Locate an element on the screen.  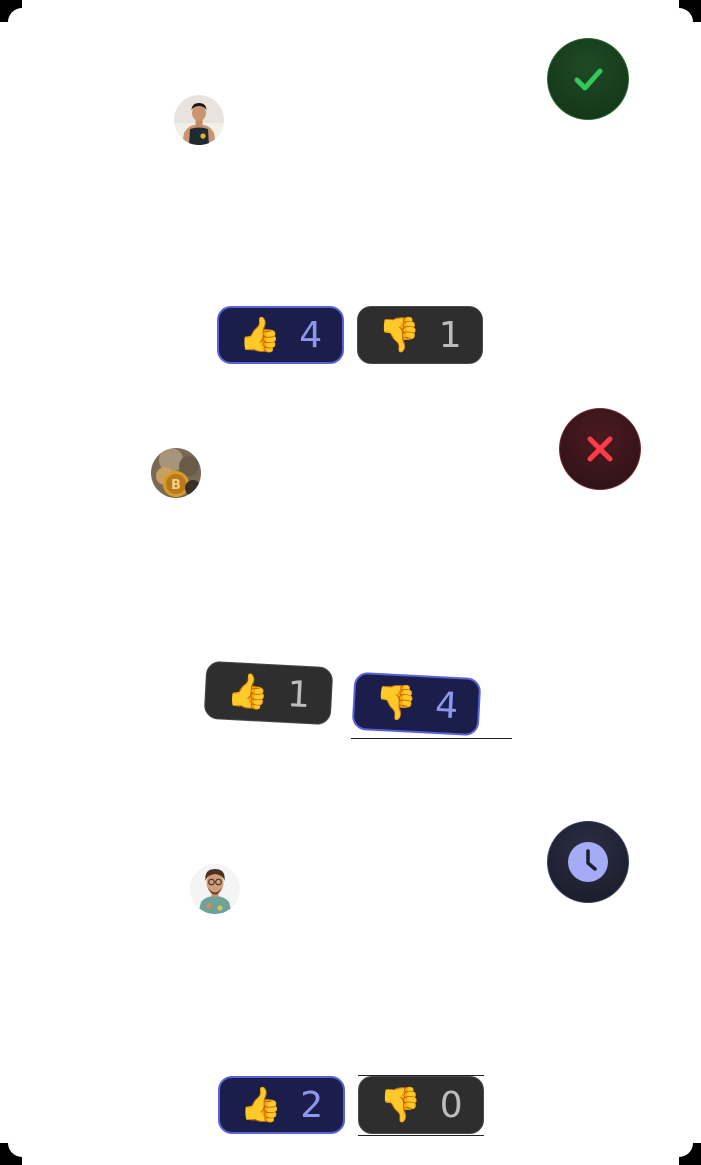
x-icon is located at coordinates (600, 449).